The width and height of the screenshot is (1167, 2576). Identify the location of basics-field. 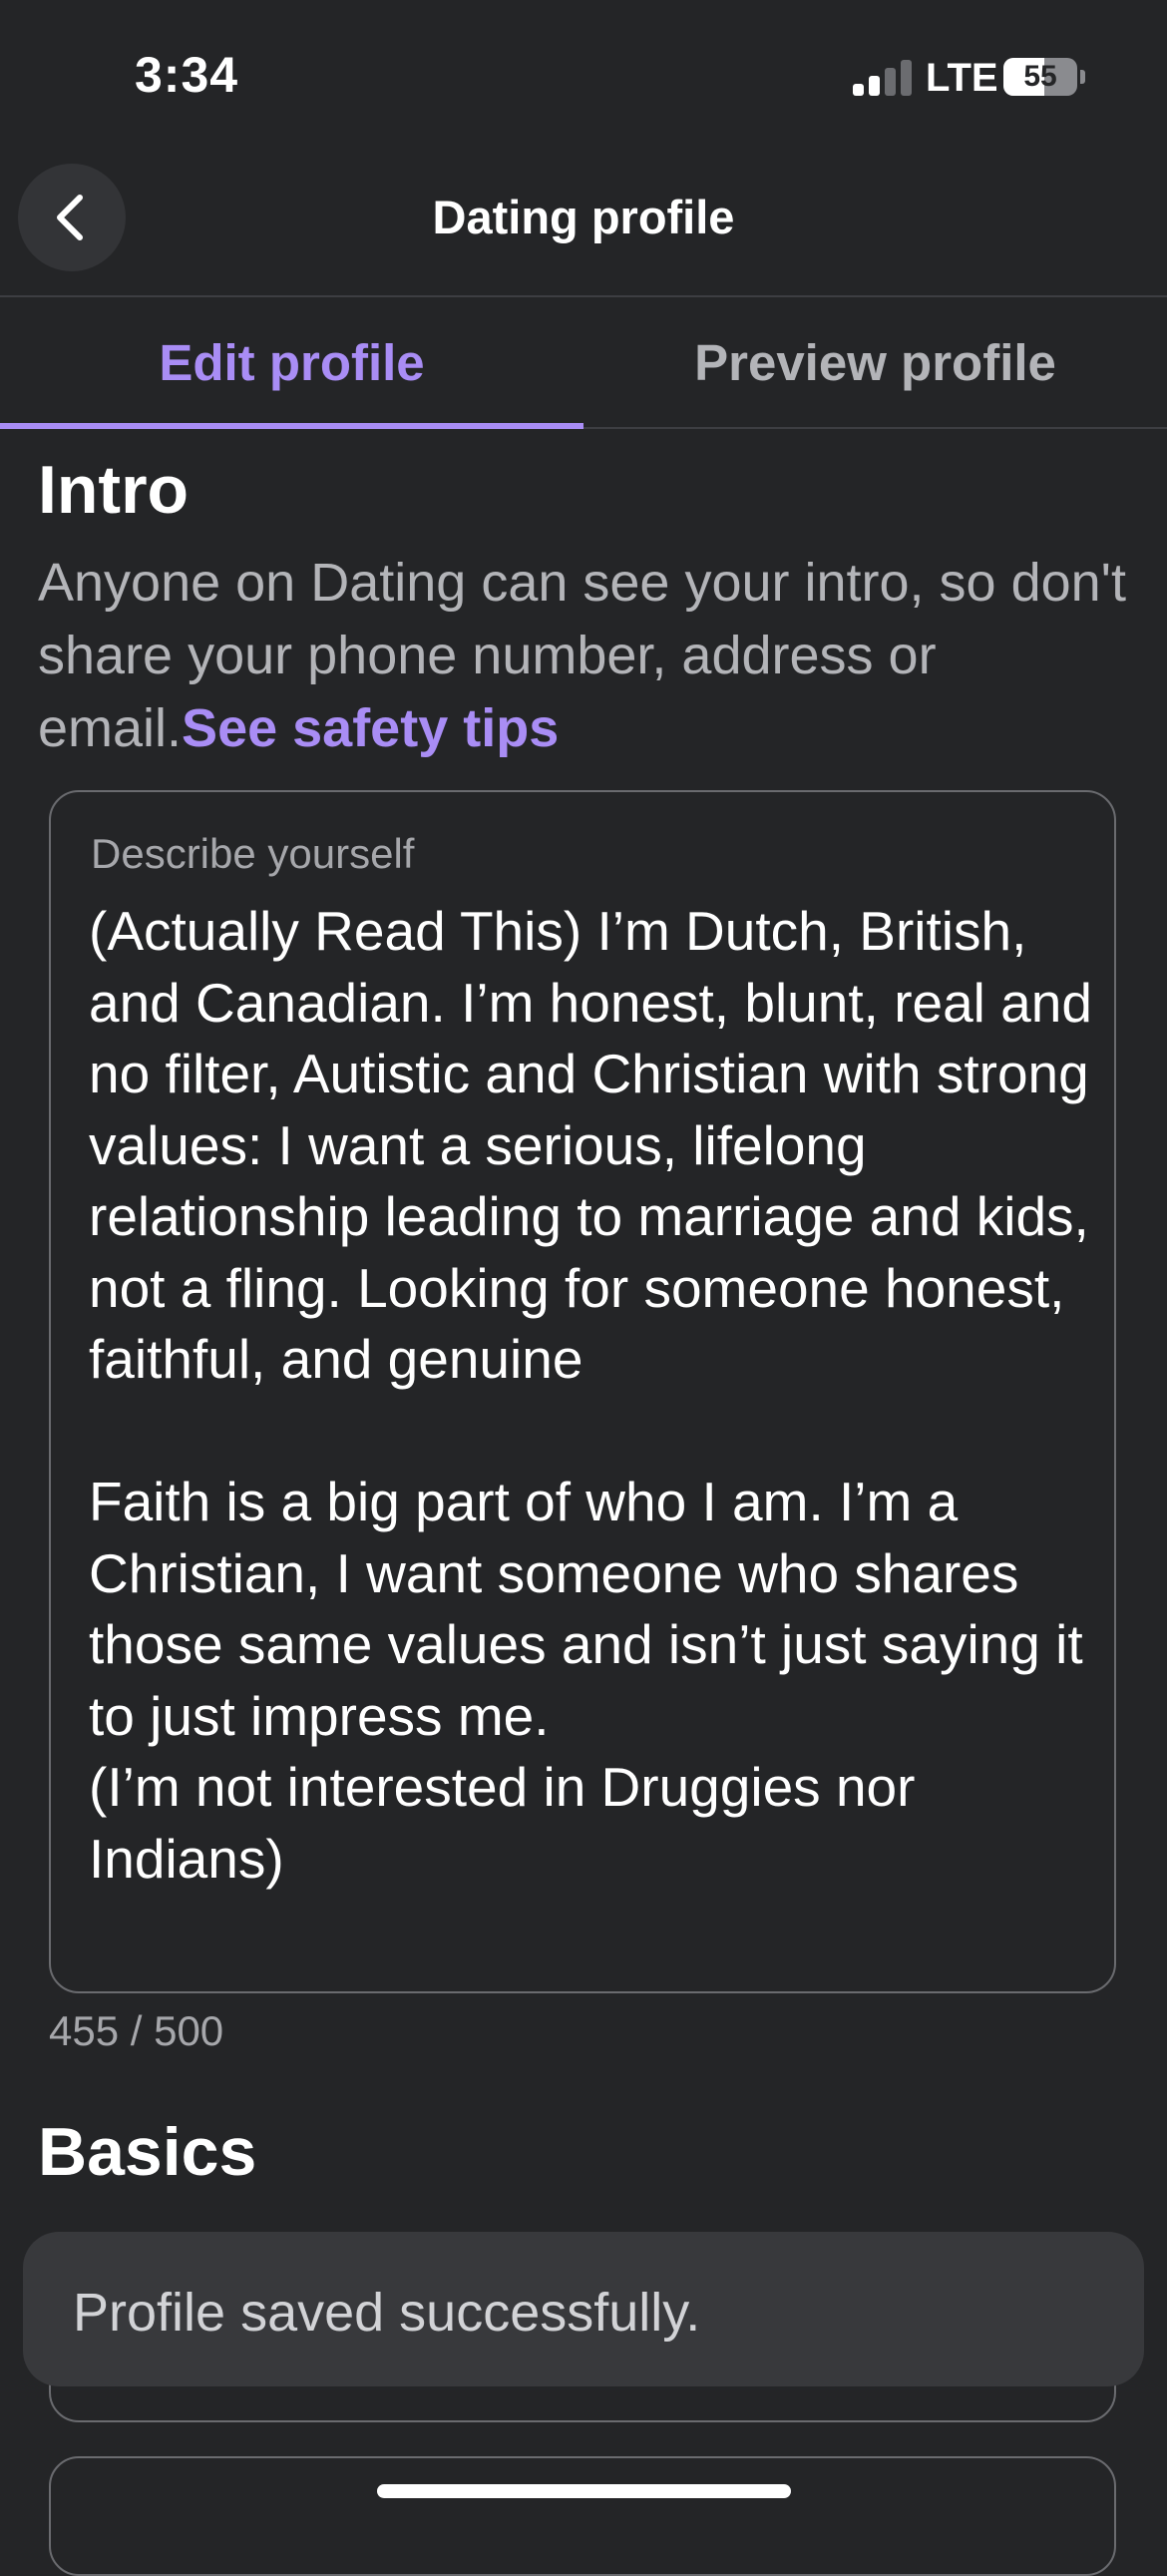
(582, 2516).